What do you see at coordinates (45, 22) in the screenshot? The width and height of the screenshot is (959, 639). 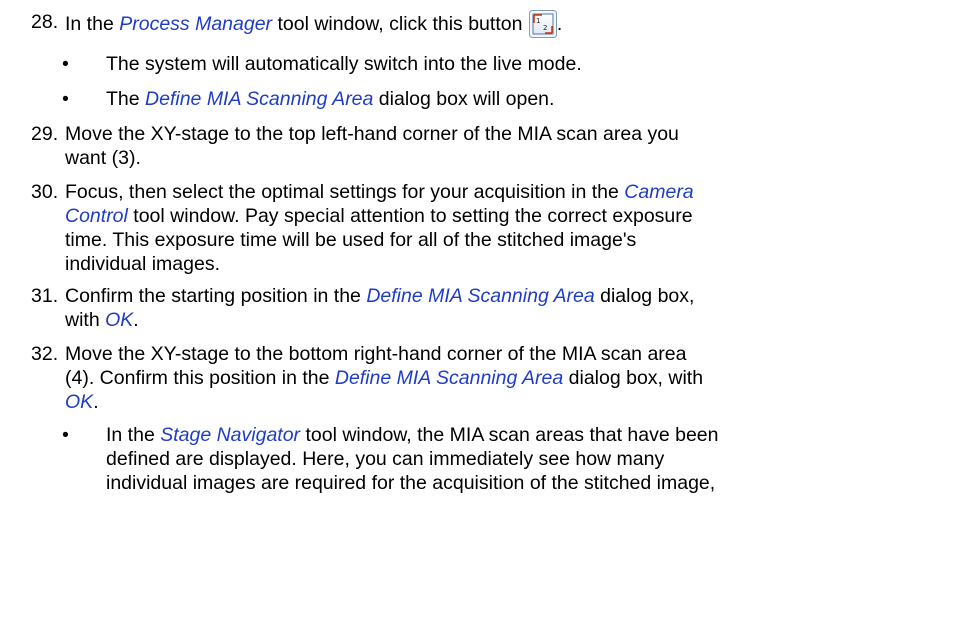 I see `step-number: 28.` at bounding box center [45, 22].